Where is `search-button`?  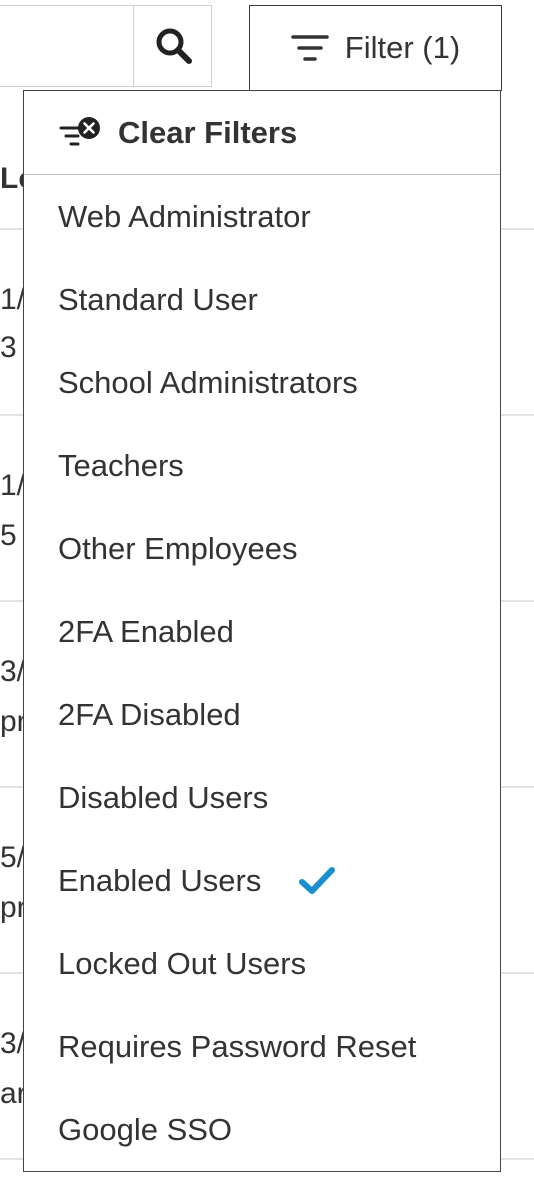
search-button is located at coordinates (173, 46).